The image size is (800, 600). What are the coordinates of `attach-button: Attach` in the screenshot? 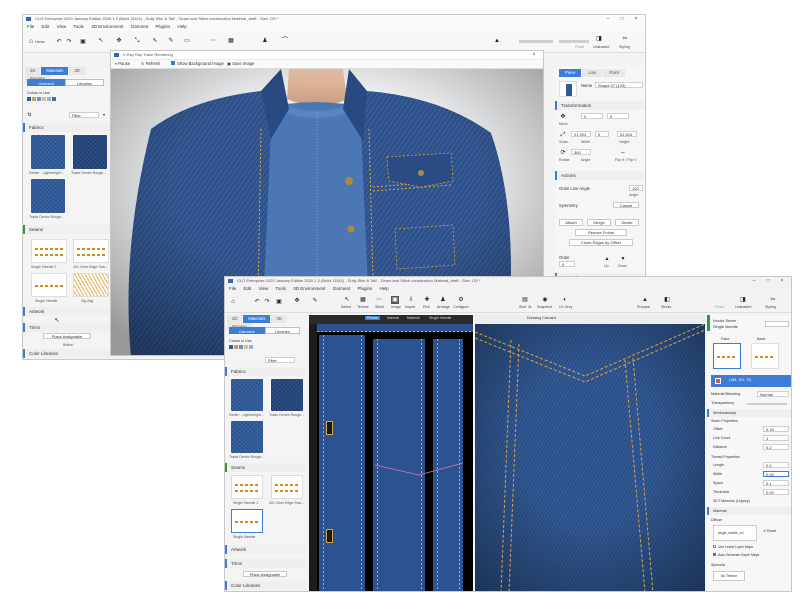 It's located at (571, 222).